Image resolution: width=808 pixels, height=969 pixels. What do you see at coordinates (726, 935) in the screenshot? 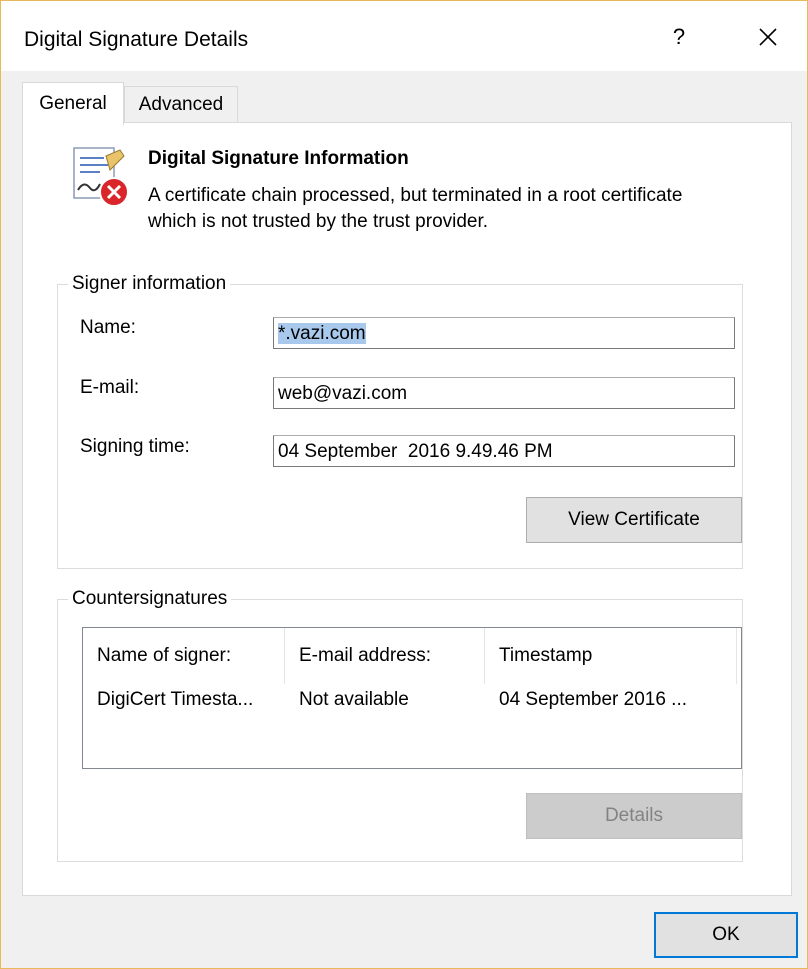
I see `ok-button: OK` at bounding box center [726, 935].